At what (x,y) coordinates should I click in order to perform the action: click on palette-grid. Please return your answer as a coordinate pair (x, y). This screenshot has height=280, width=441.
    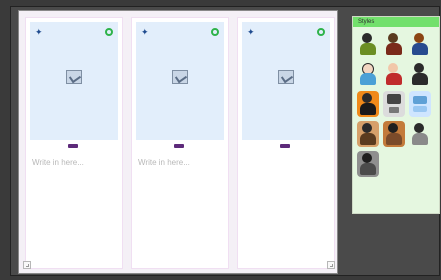
    Looking at the image, I should click on (398, 104).